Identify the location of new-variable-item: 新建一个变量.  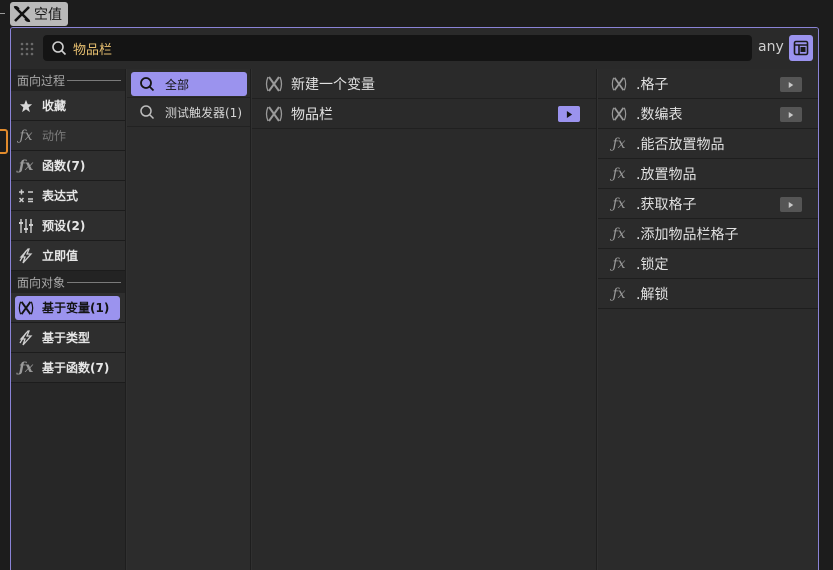
(424, 84).